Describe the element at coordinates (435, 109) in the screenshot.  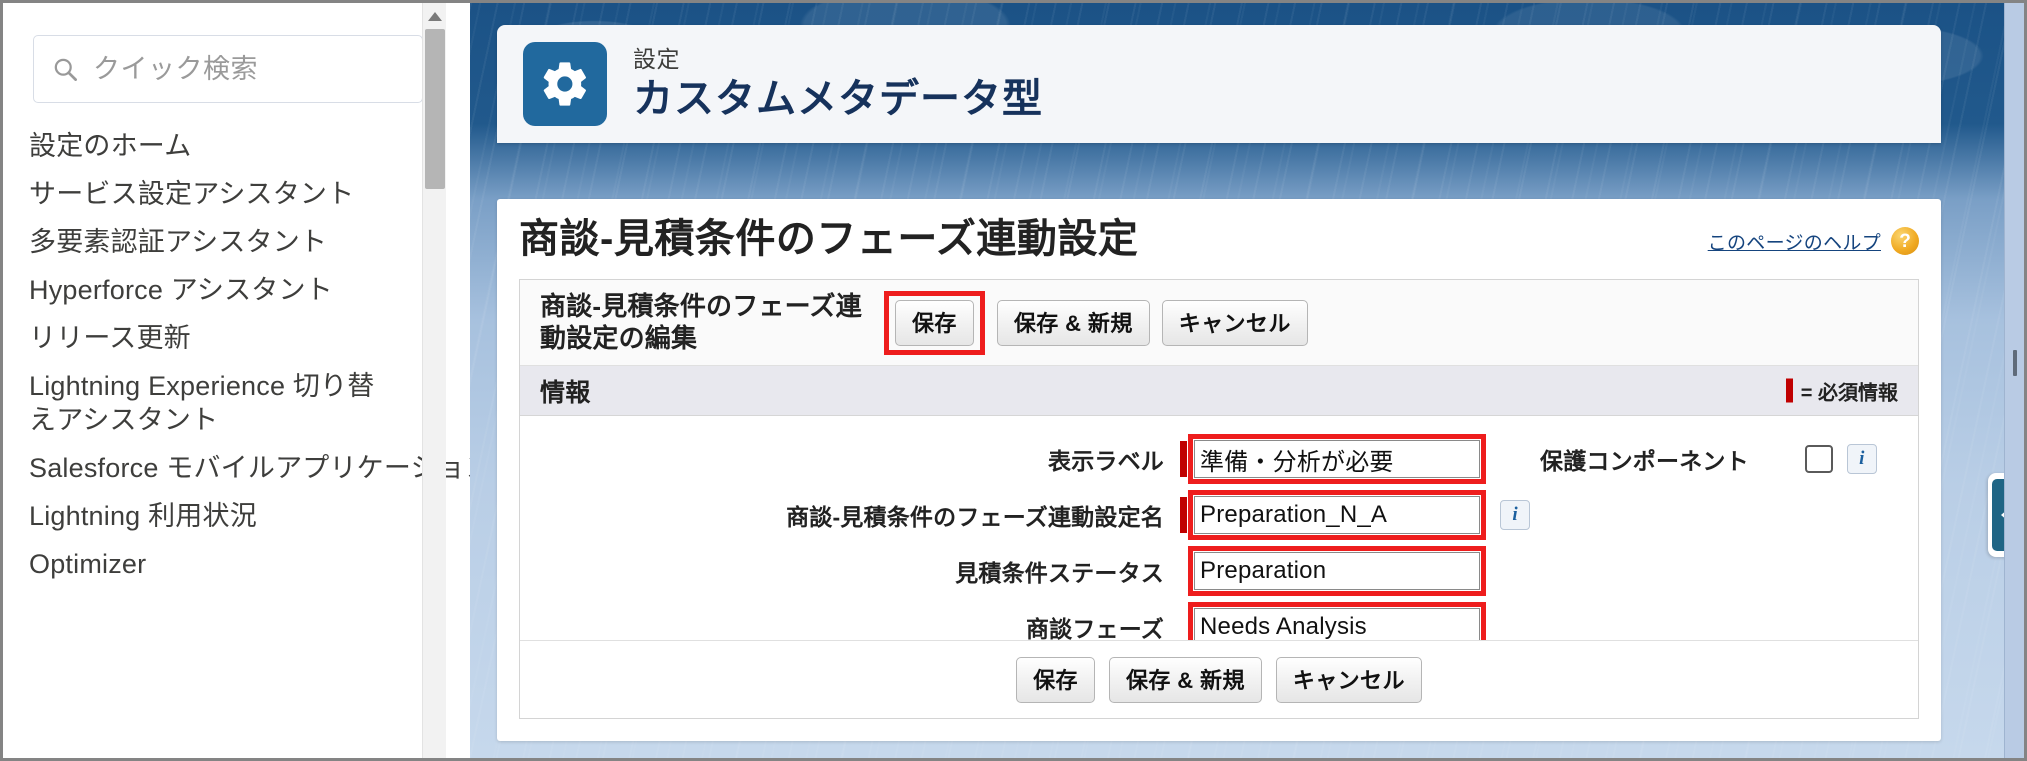
I see `sidebar-scrollbar-thumb` at that location.